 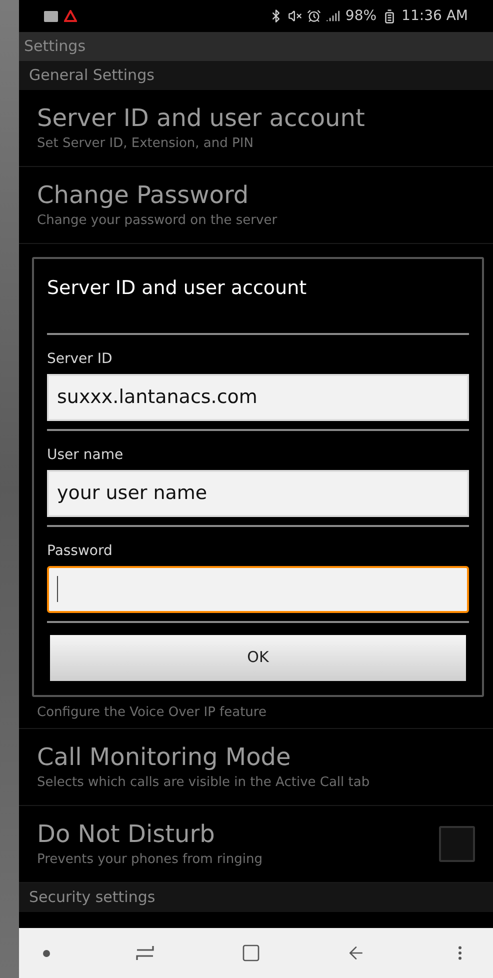 I want to click on setting-subtitle: Prevents your phones from ringing, so click(x=150, y=860).